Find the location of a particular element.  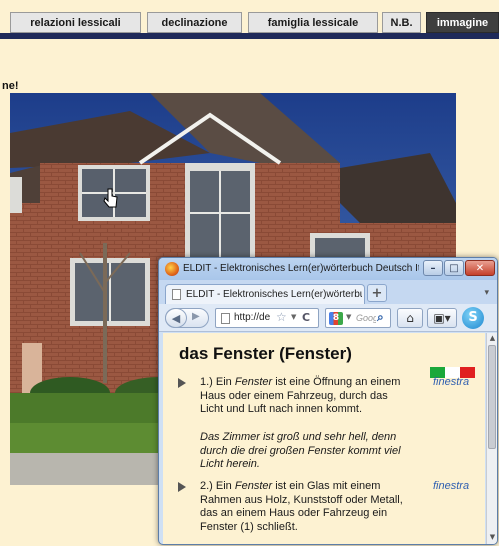

sense-2-translation-link: finestra is located at coordinates (451, 486).